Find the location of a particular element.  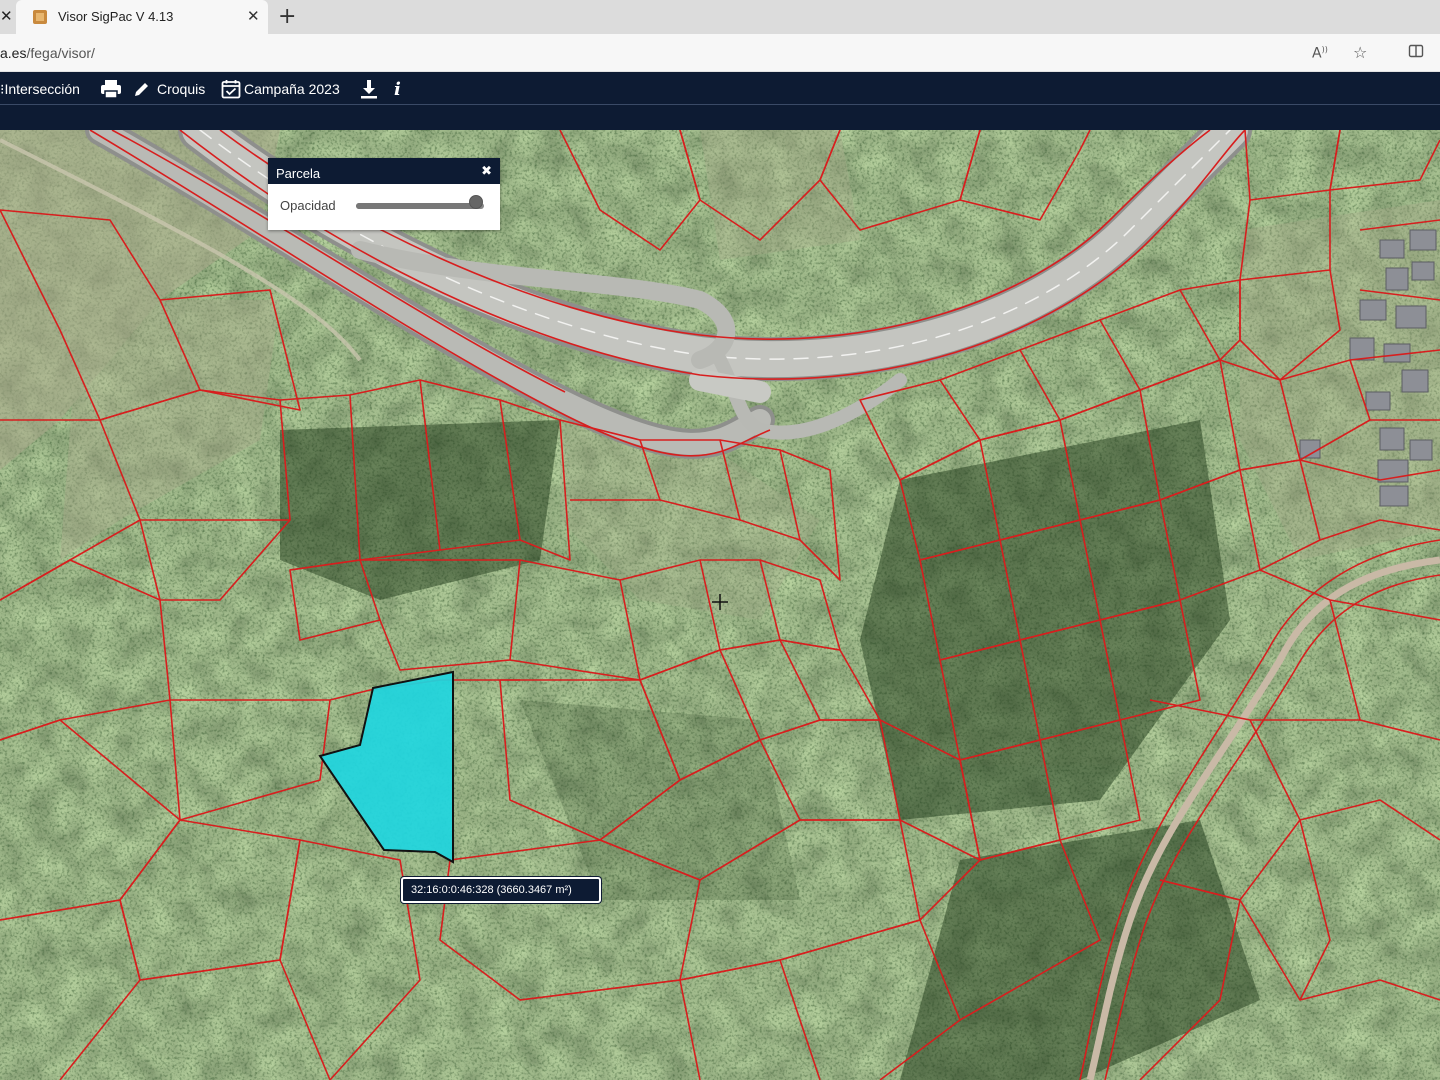

campana-button: Campaña 2023 is located at coordinates (280, 89).